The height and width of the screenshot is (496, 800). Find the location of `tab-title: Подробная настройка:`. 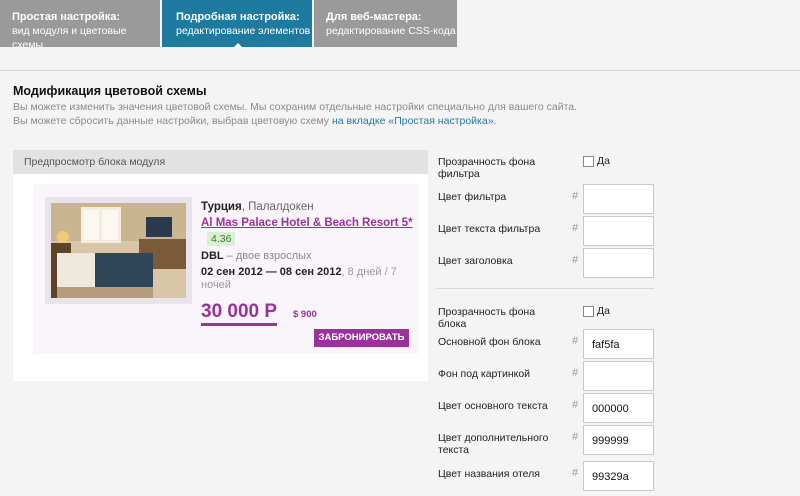

tab-title: Подробная настройка: is located at coordinates (238, 17).